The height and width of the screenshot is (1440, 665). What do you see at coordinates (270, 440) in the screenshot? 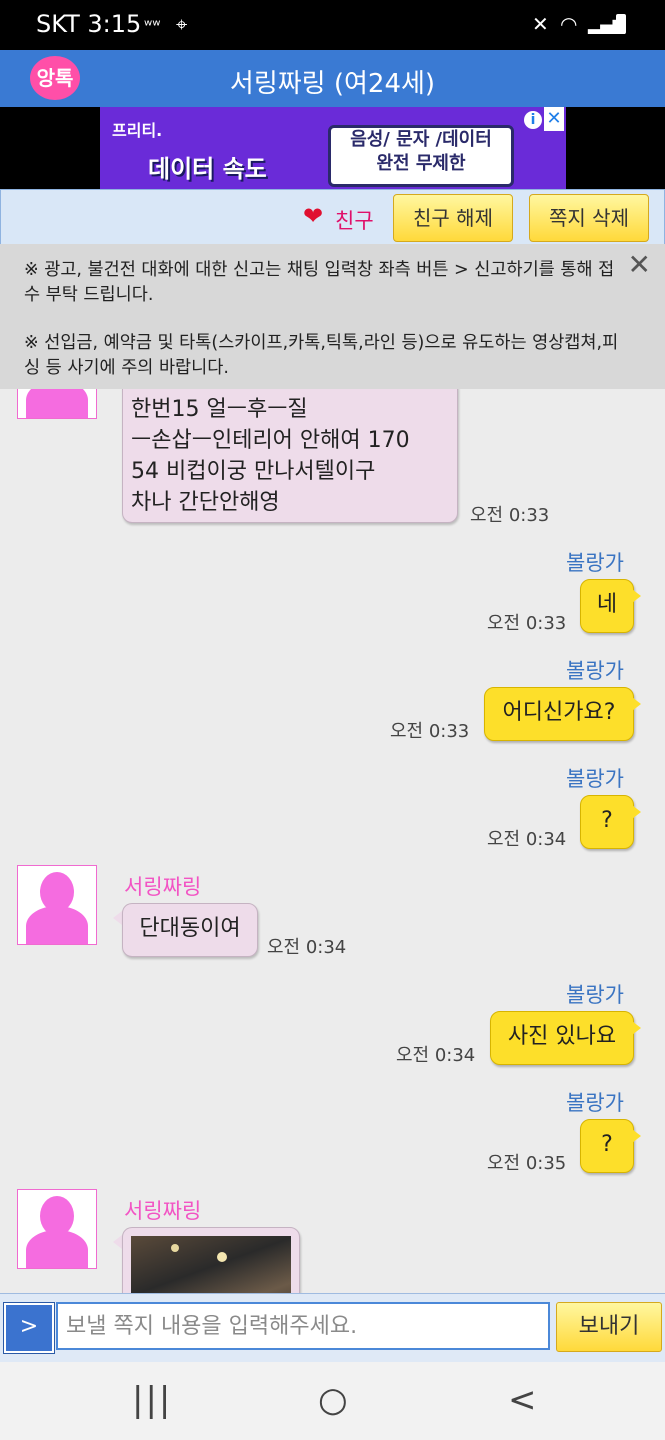
I see `message-line: ㅡ손삽ㅡ인테리어 안해여 170` at bounding box center [270, 440].